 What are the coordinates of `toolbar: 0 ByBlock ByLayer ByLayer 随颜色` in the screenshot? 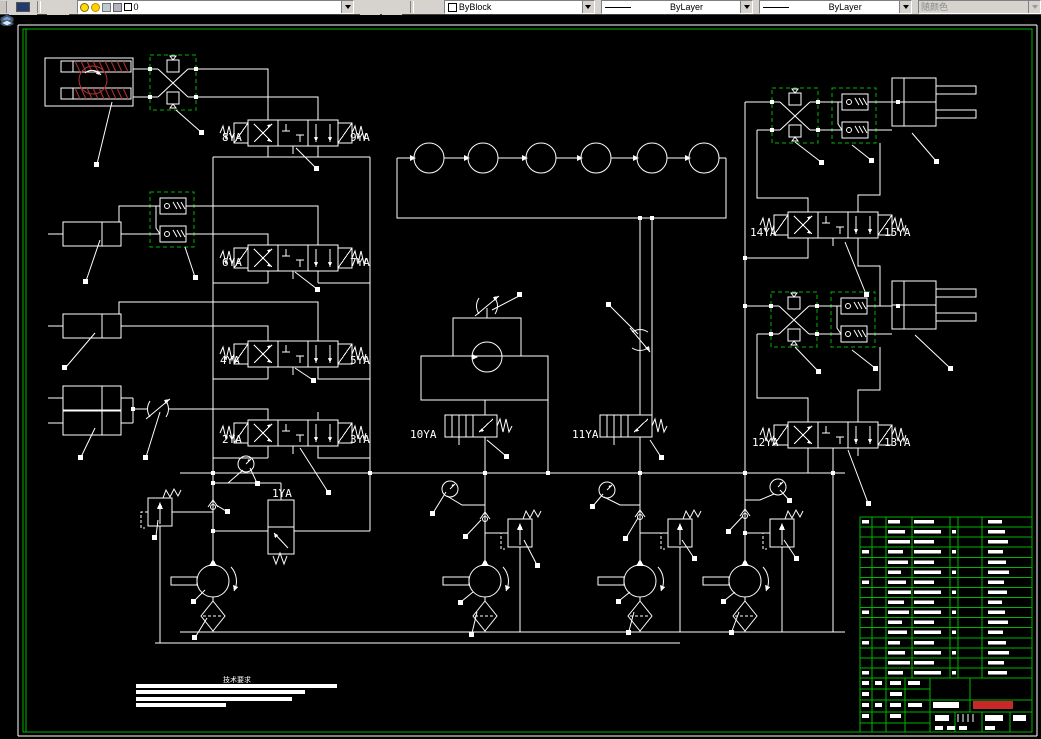 It's located at (520, 13).